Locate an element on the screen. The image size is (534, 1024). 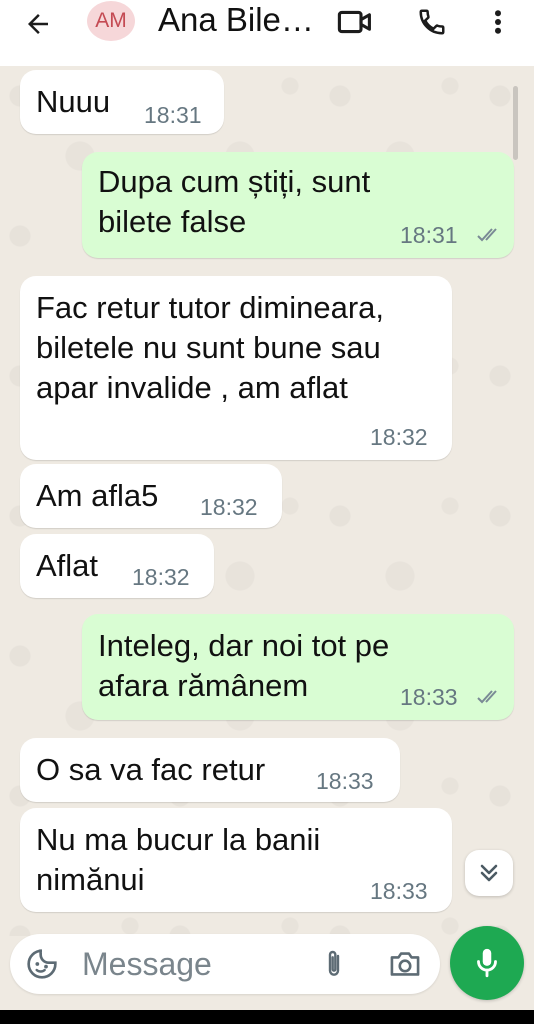
message-bubble-incoming: O sa va fac retur 18:33 is located at coordinates (210, 770).